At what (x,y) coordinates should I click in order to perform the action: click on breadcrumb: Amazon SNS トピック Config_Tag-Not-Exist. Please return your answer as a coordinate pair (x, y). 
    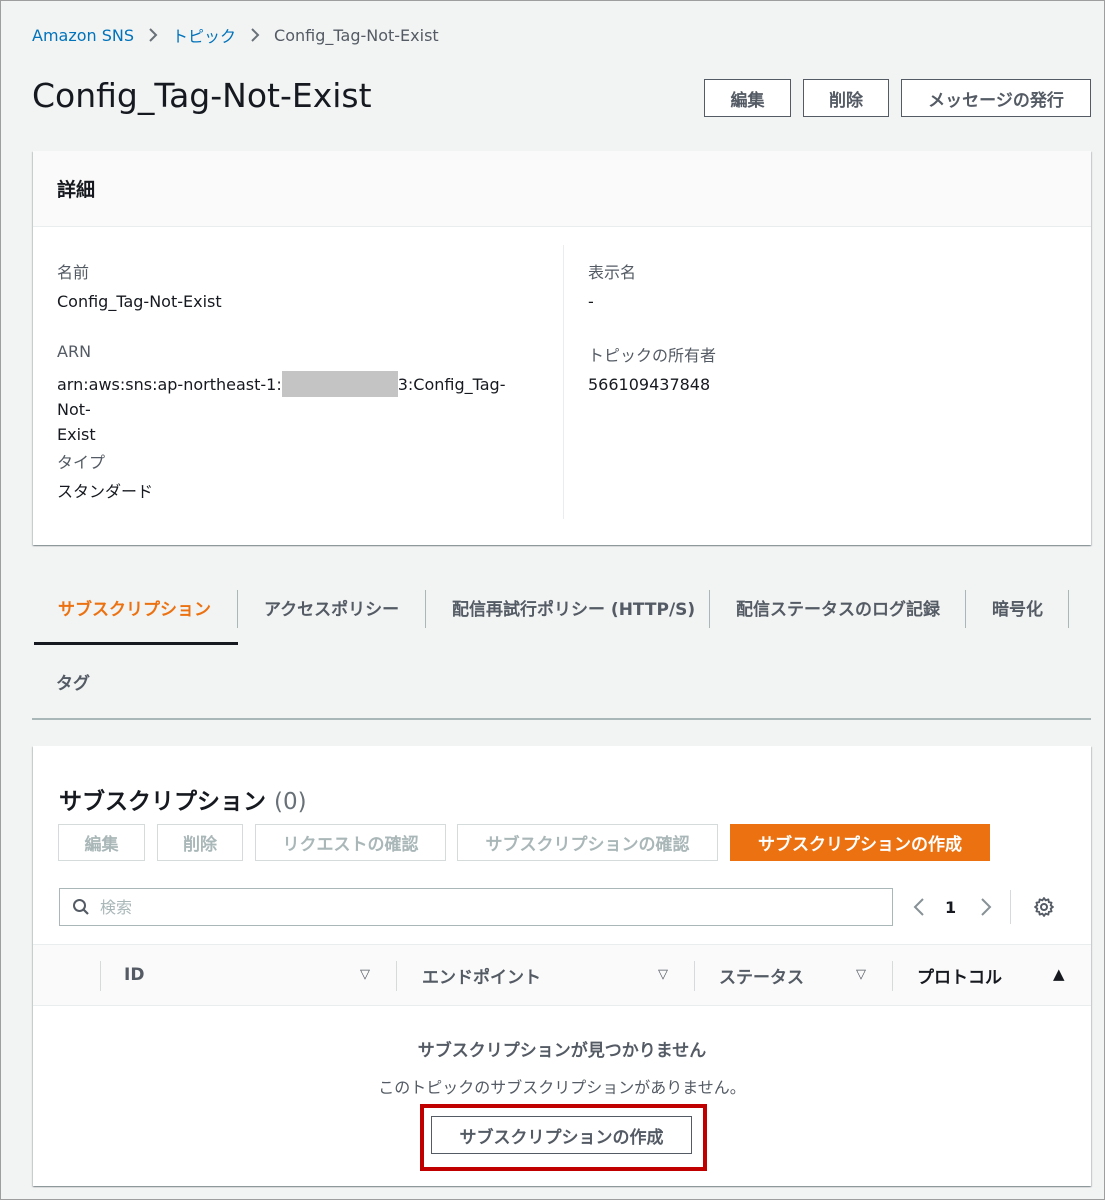
    Looking at the image, I should click on (235, 35).